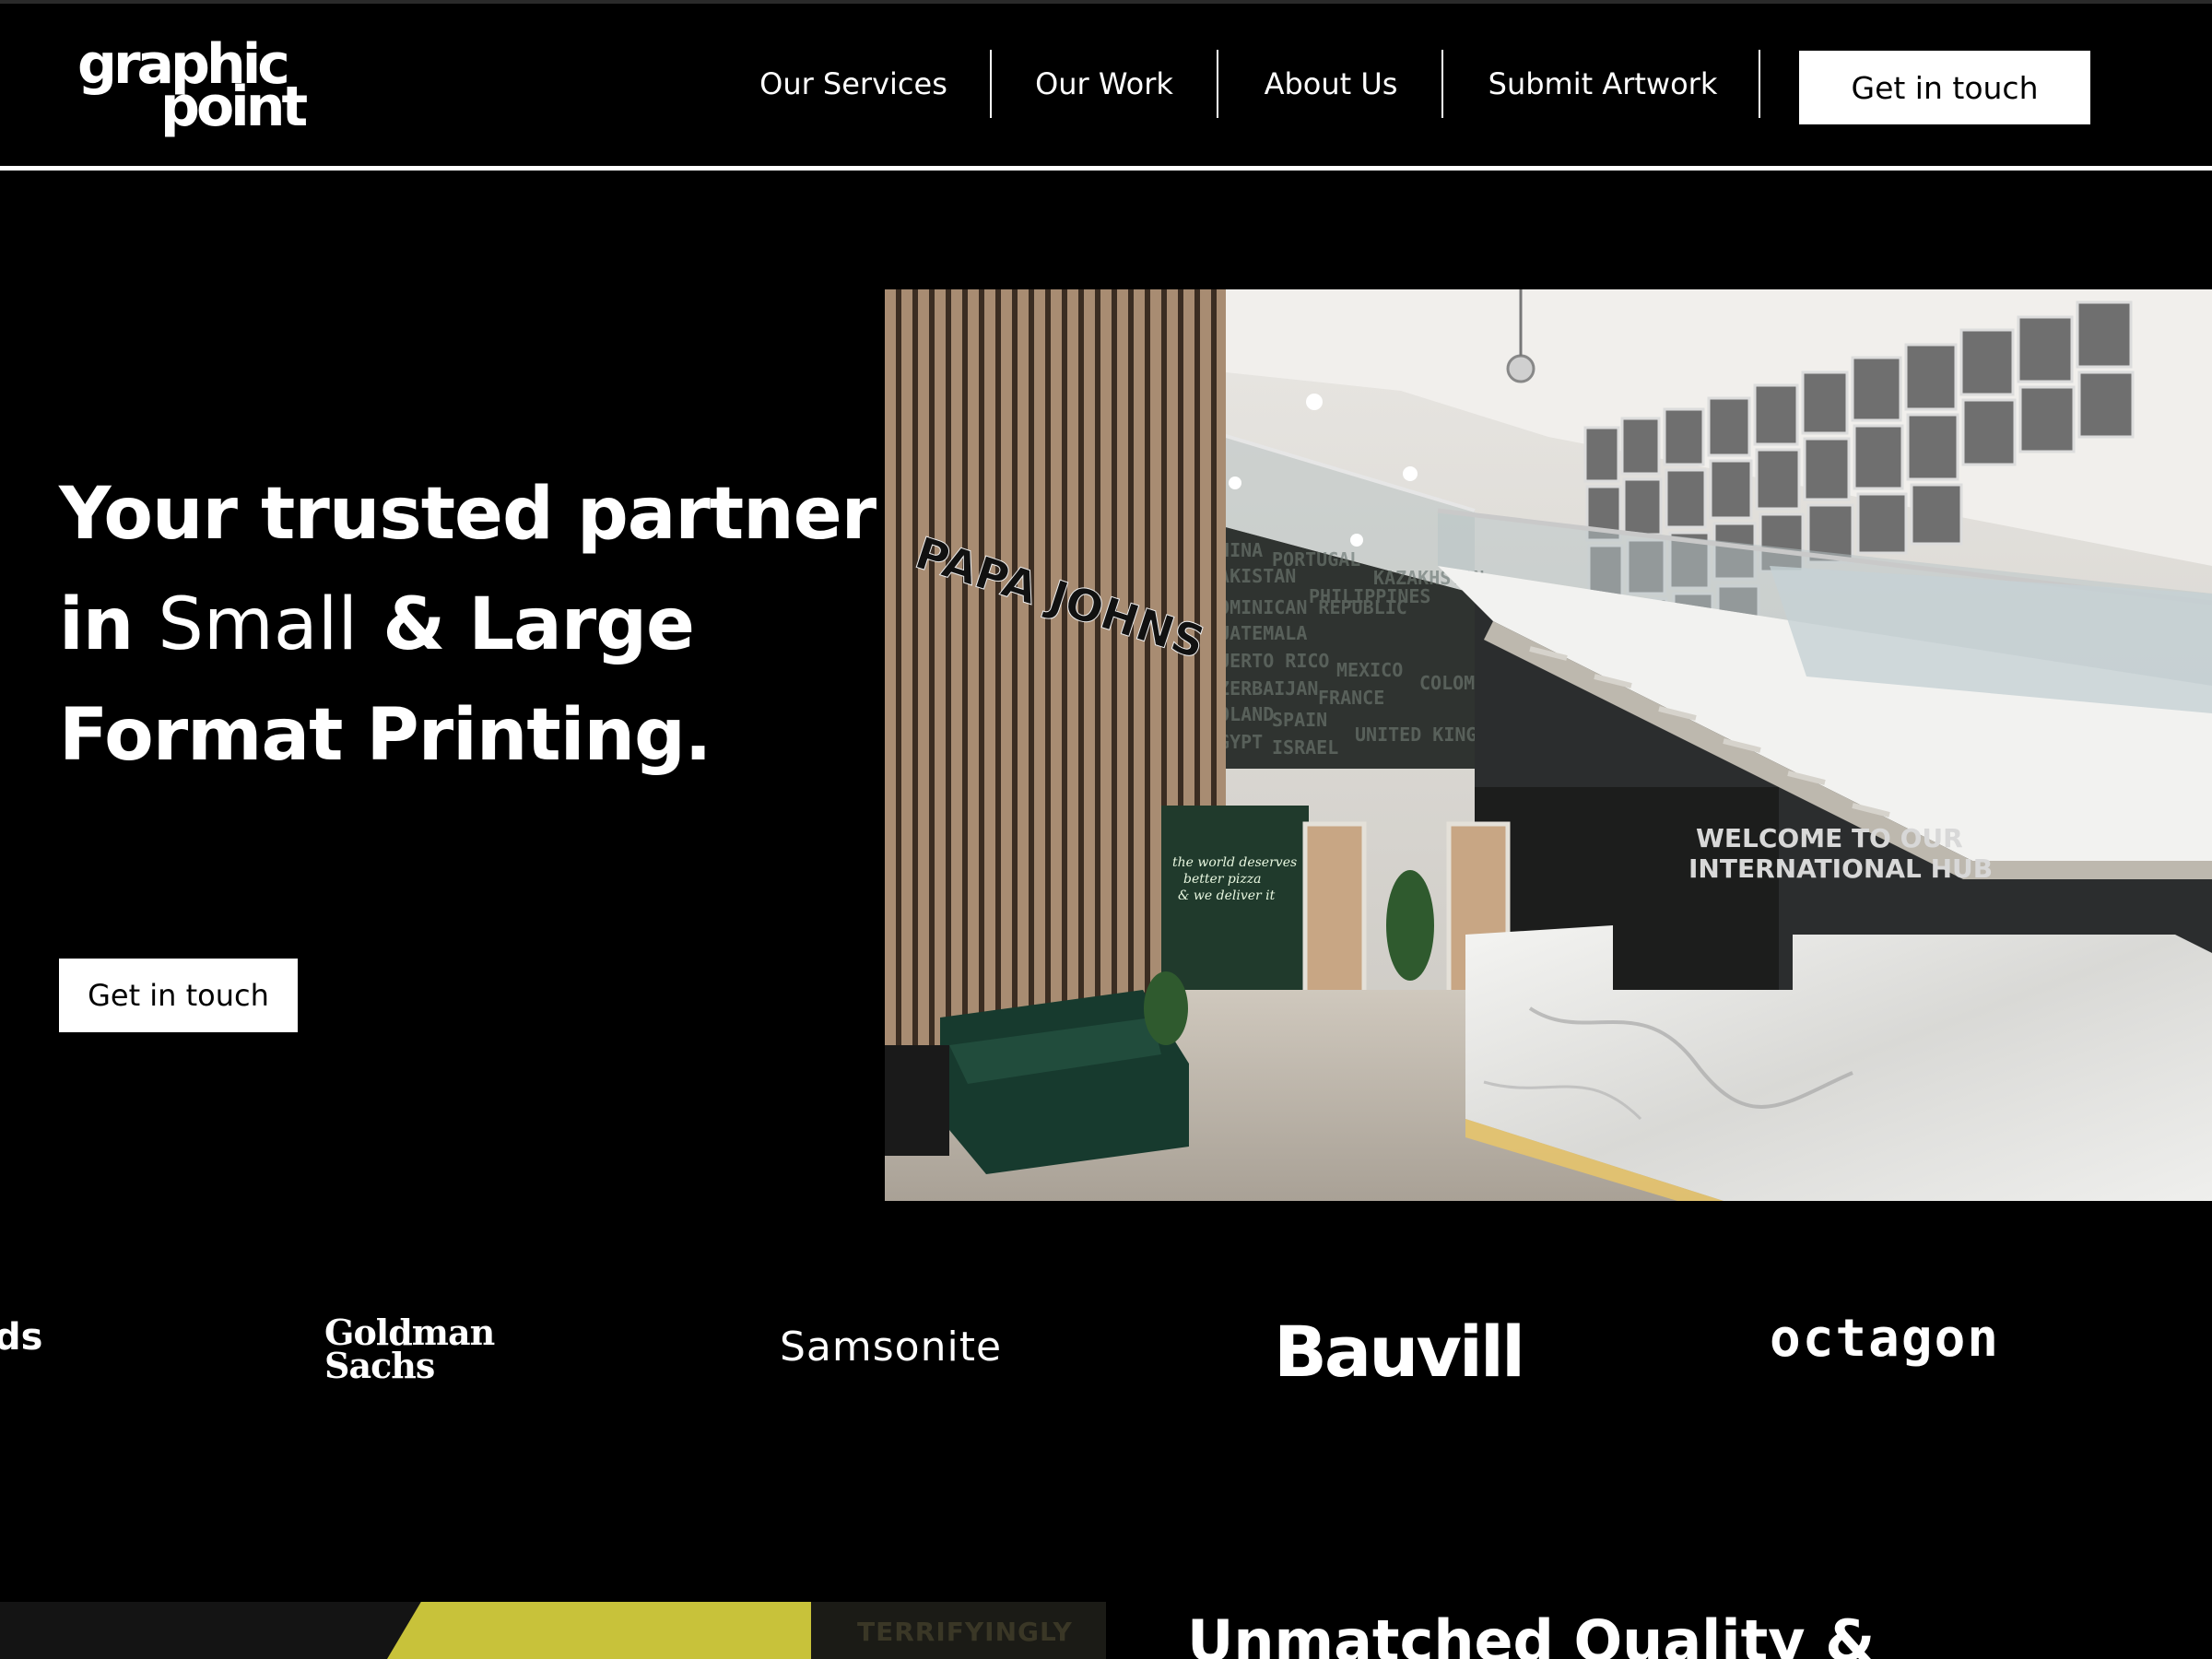 The image size is (2212, 1659). What do you see at coordinates (1399, 1352) in the screenshot?
I see `client-logo-bauvill: Bauvill` at bounding box center [1399, 1352].